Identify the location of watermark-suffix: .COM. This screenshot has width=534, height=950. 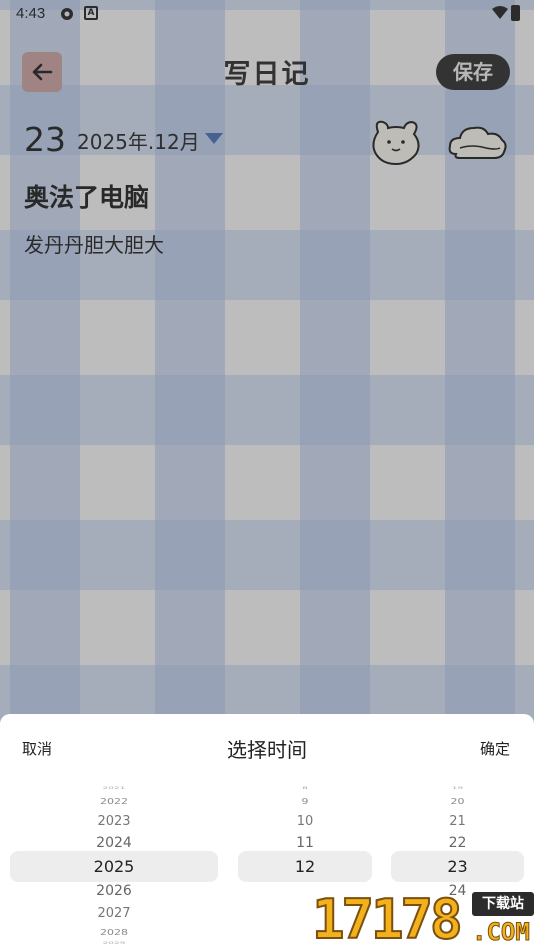
(501, 932).